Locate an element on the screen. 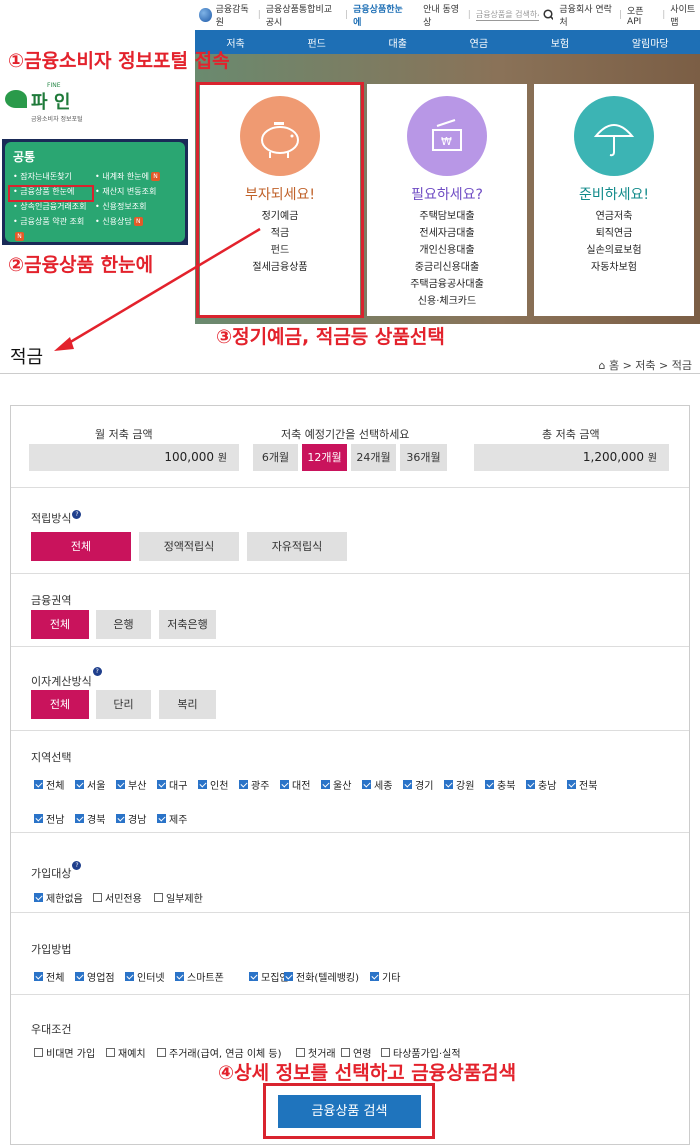 The width and height of the screenshot is (700, 1145). checkbox-area-options-9: 경기 is located at coordinates (418, 784).